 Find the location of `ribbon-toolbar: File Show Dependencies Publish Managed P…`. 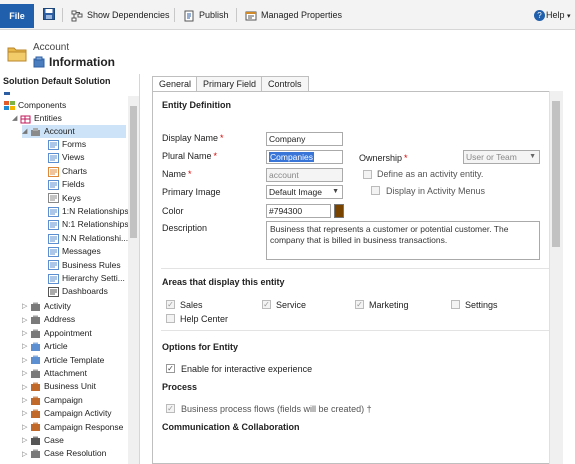

ribbon-toolbar: File Show Dependencies Publish Managed P… is located at coordinates (287, 15).